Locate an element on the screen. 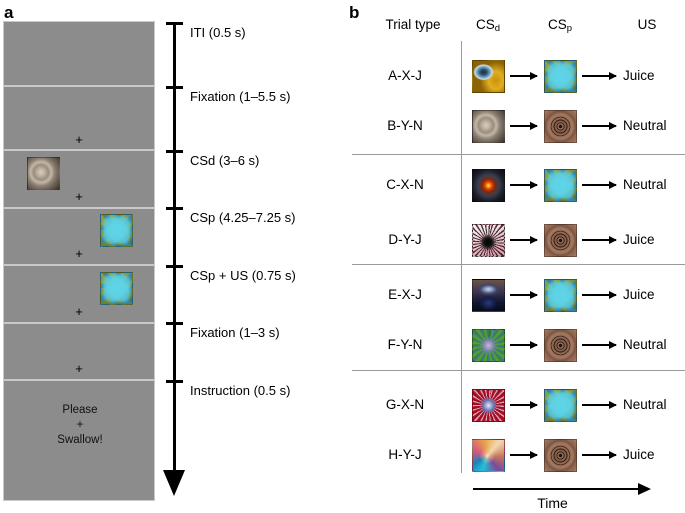 The image size is (685, 513). phase-label-iti: ITI (0.5 s) is located at coordinates (218, 32).